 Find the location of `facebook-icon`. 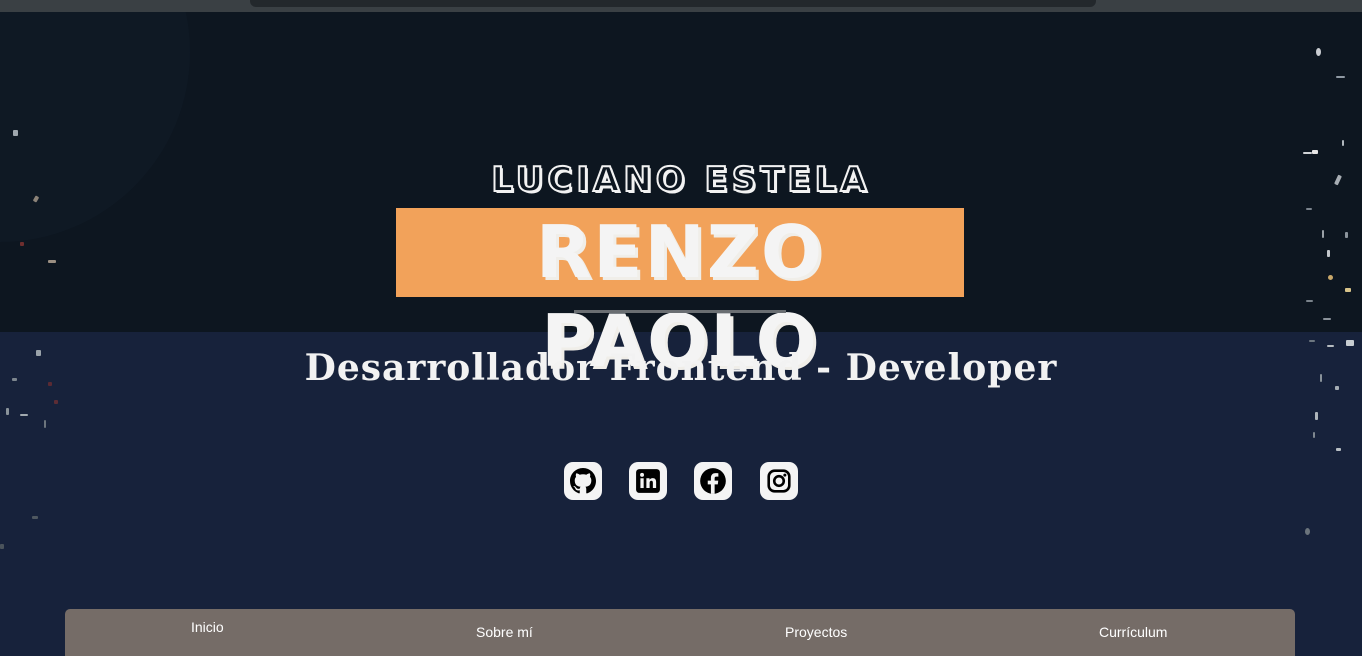

facebook-icon is located at coordinates (713, 481).